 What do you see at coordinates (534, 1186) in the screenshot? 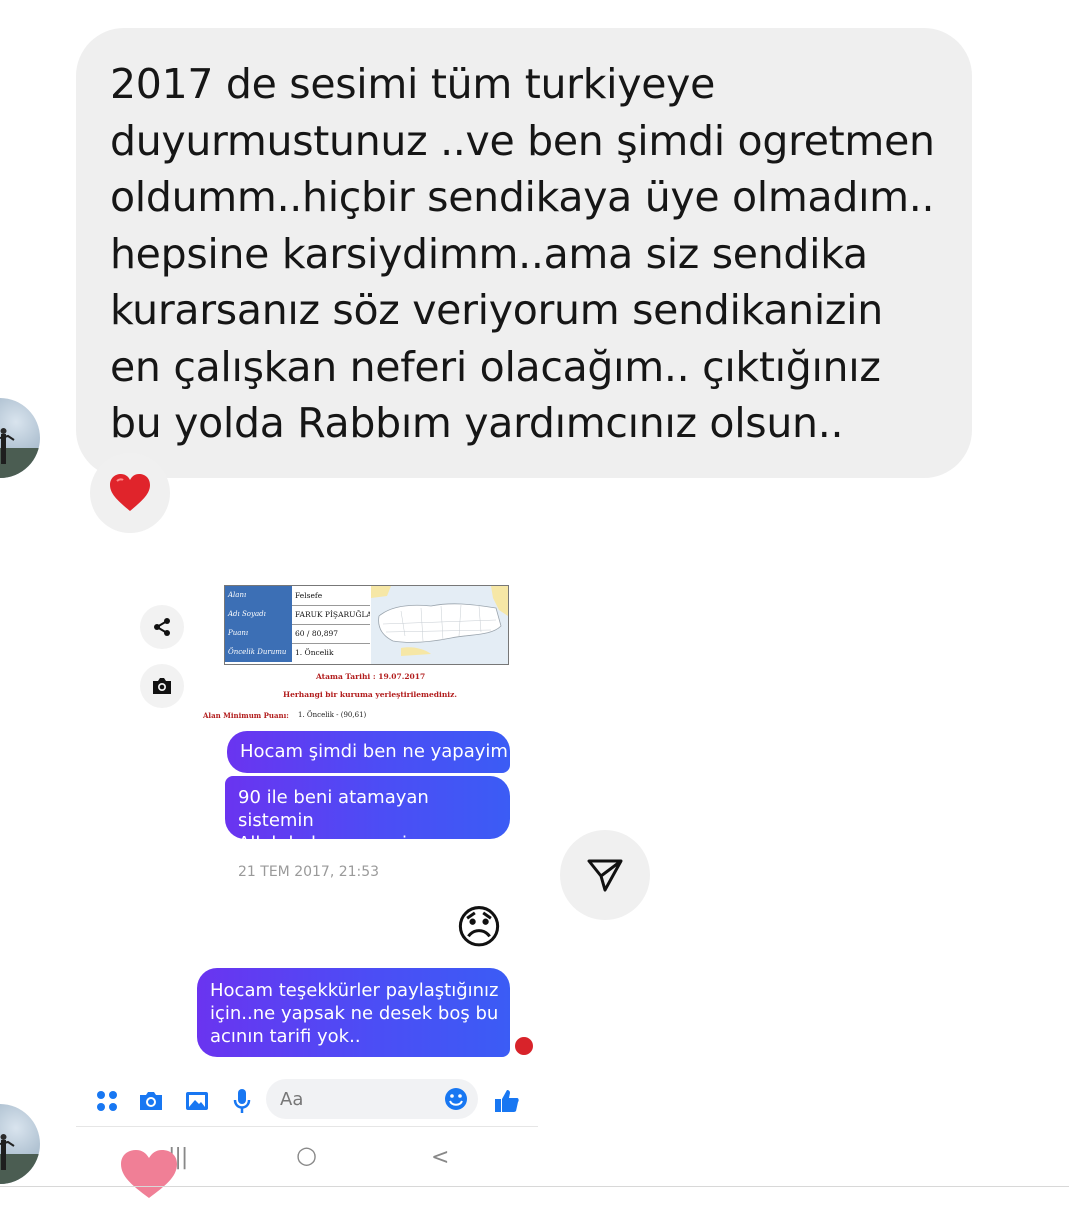
I see `divider` at bounding box center [534, 1186].